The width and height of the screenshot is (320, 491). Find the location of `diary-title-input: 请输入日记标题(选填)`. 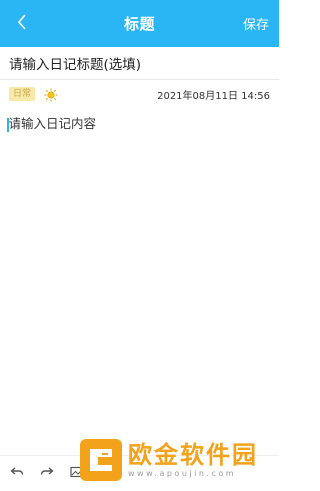

diary-title-input: 请输入日记标题(选填) is located at coordinates (139, 63).